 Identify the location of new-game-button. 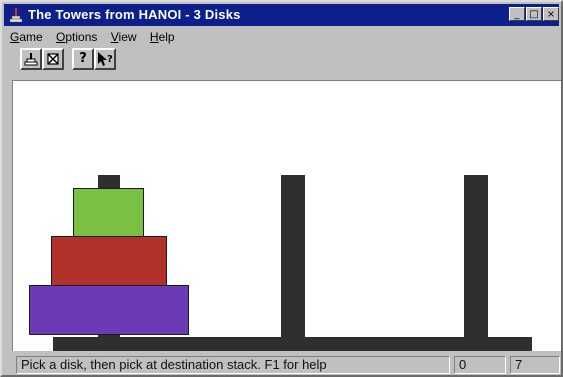
(31, 59).